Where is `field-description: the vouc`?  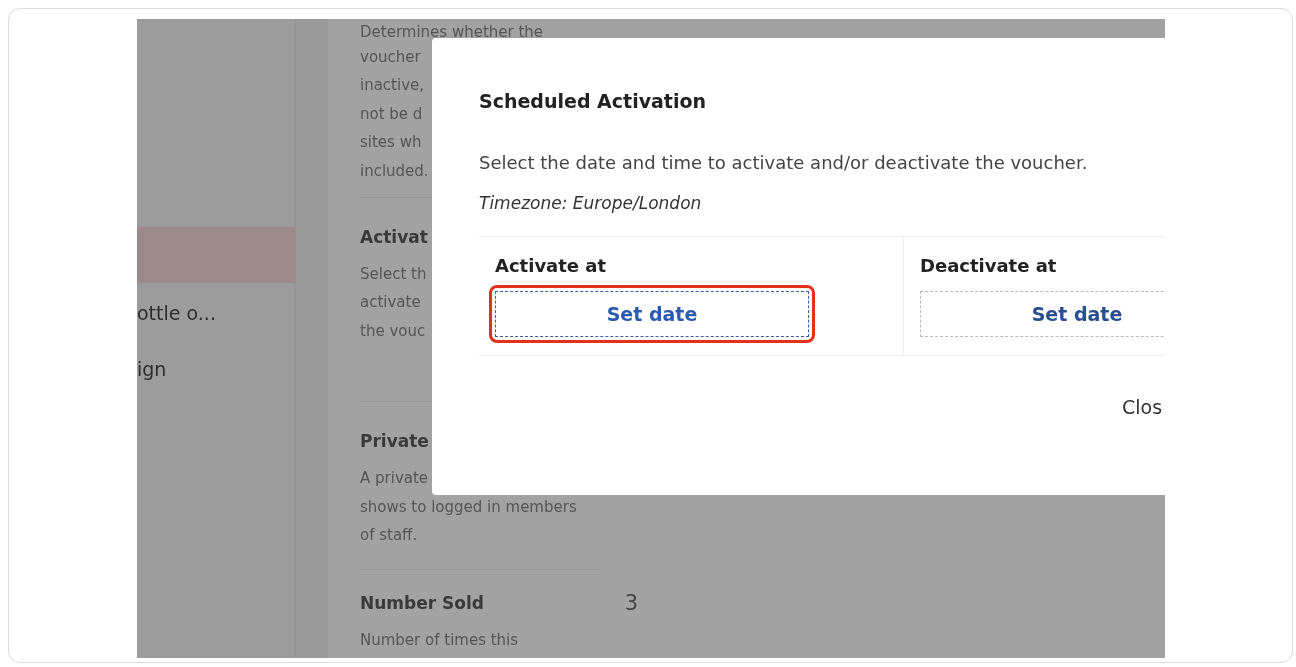
field-description: the vouc is located at coordinates (393, 331).